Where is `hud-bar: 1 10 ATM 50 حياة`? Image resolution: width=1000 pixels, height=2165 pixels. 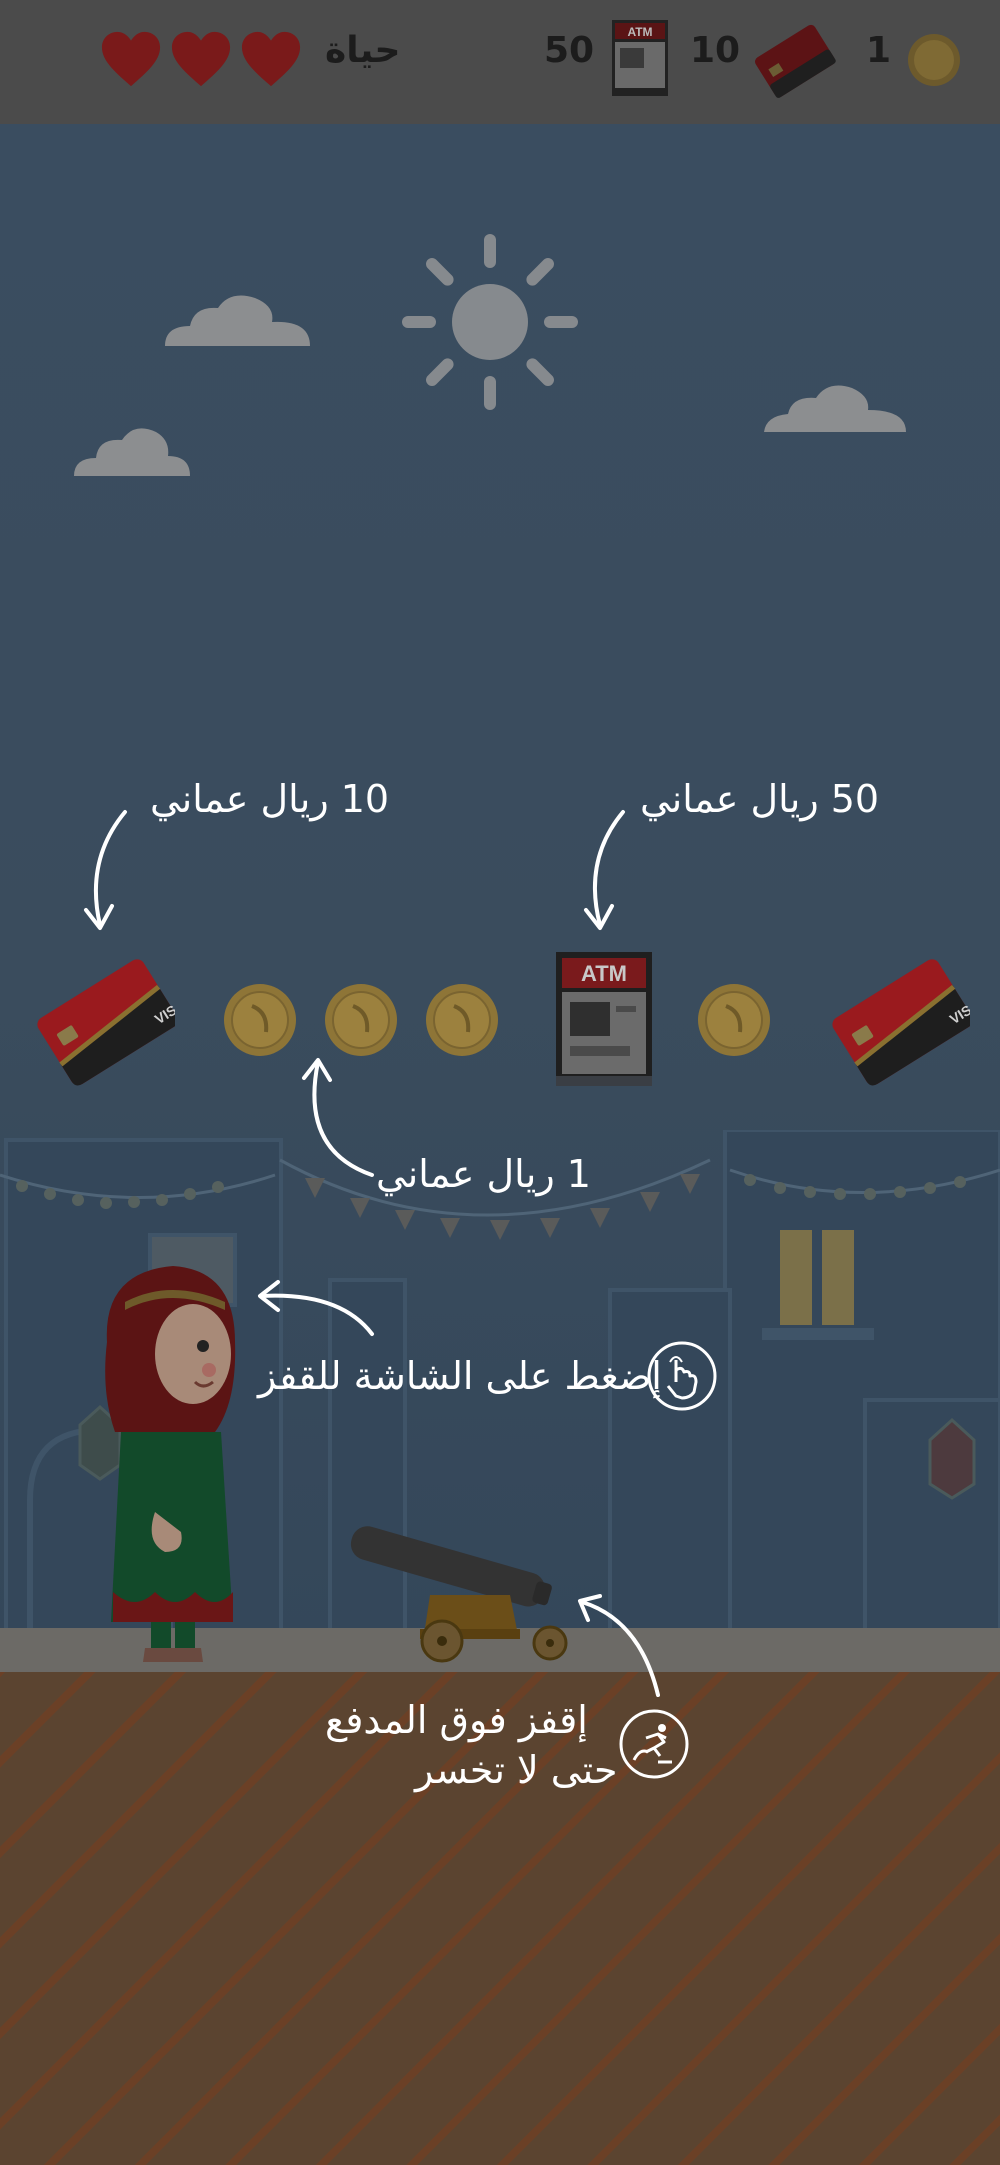 hud-bar: 1 10 ATM 50 حياة is located at coordinates (500, 62).